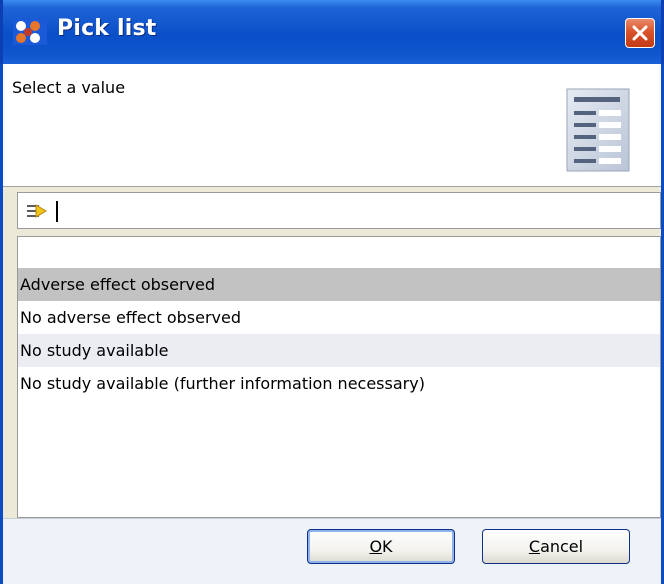 The width and height of the screenshot is (664, 584). Describe the element at coordinates (339, 317) in the screenshot. I see `list-item-no-adverse-effect-observed: No adverse effect observed` at that location.